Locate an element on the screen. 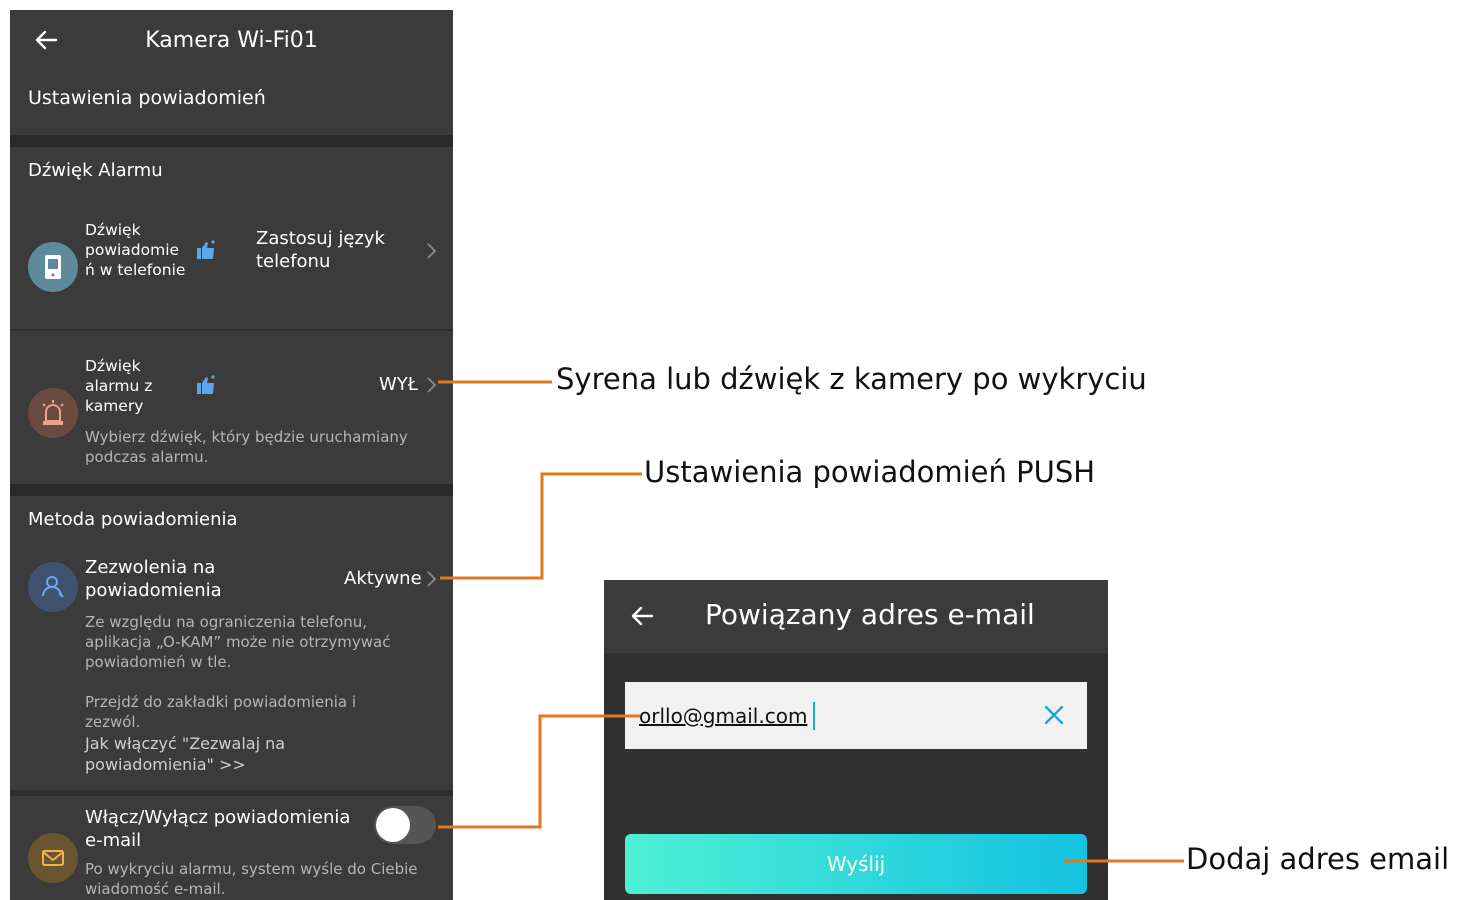 This screenshot has width=1457, height=900. callout-push: Ustawienia powiadomień PUSH is located at coordinates (870, 472).